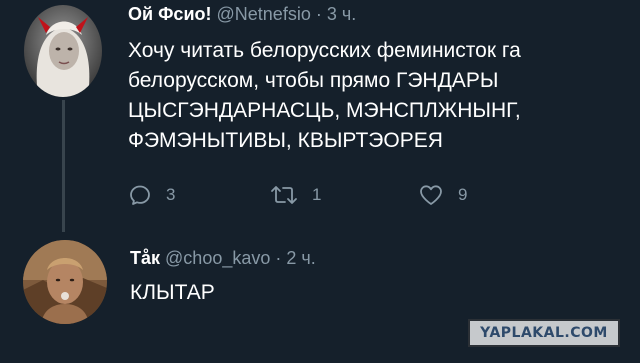 This screenshot has width=640, height=363. What do you see at coordinates (63, 51) in the screenshot?
I see `avatar-netnefsio` at bounding box center [63, 51].